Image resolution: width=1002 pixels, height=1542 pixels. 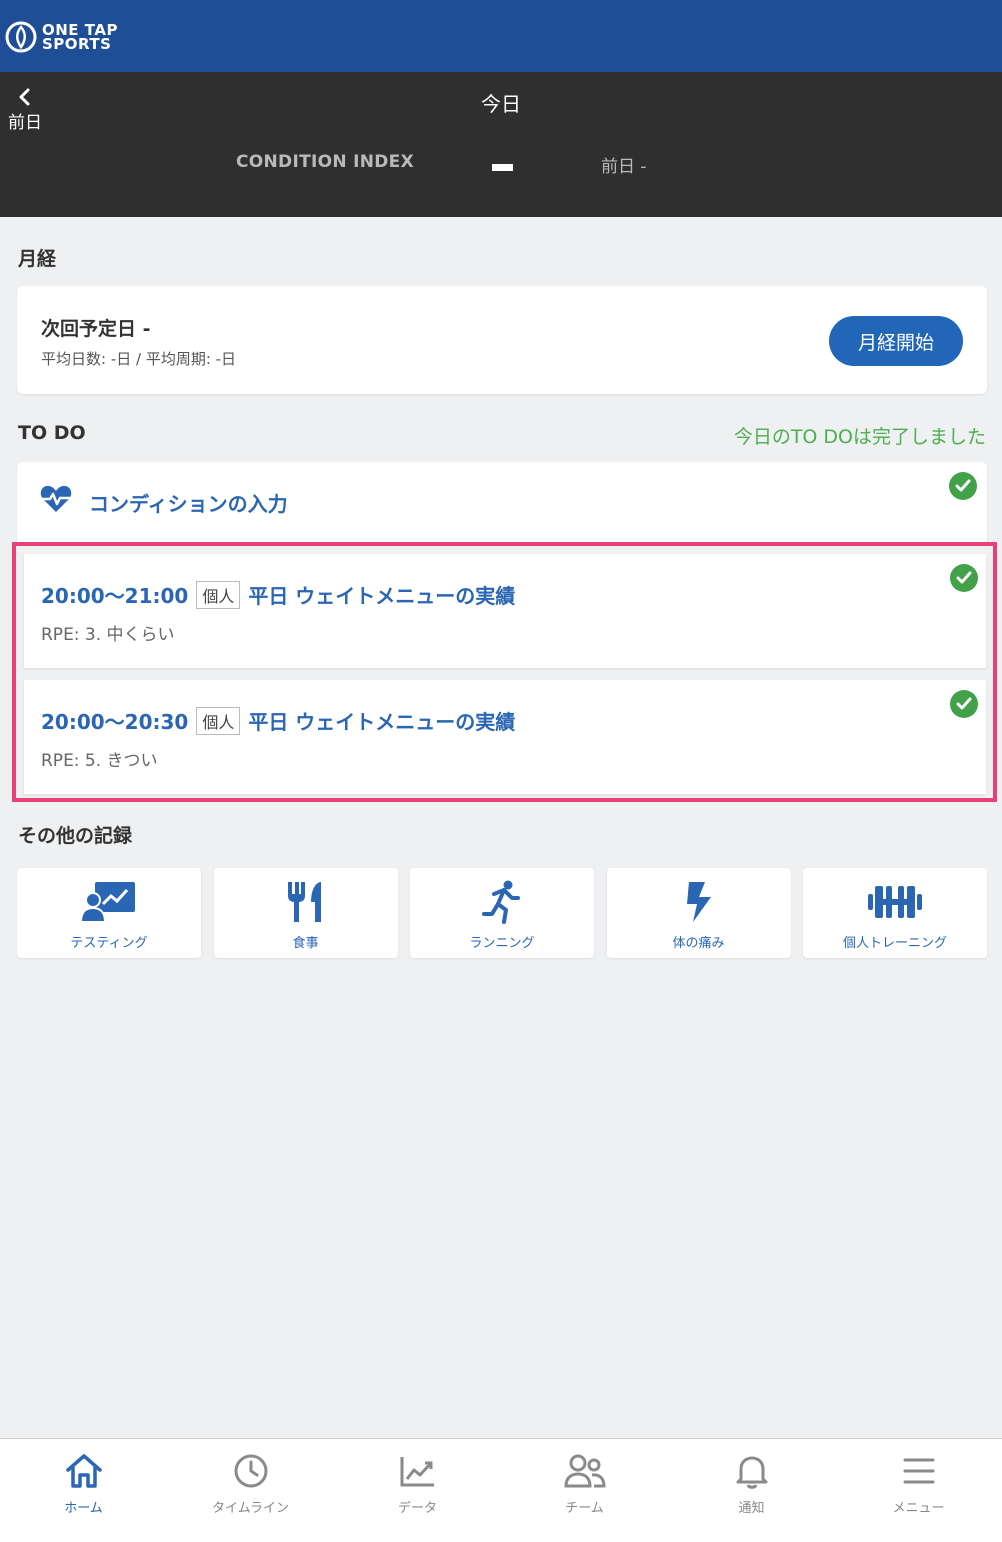 What do you see at coordinates (502, 943) in the screenshot?
I see `record-label: ランニング` at bounding box center [502, 943].